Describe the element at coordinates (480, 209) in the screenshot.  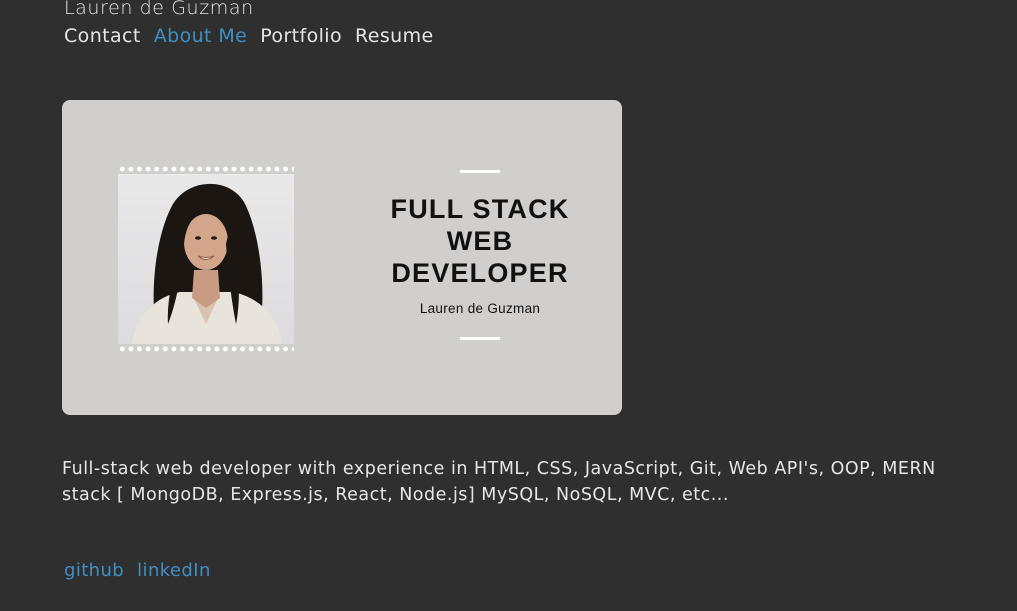
I see `job-title-line-1: FULL STACK` at that location.